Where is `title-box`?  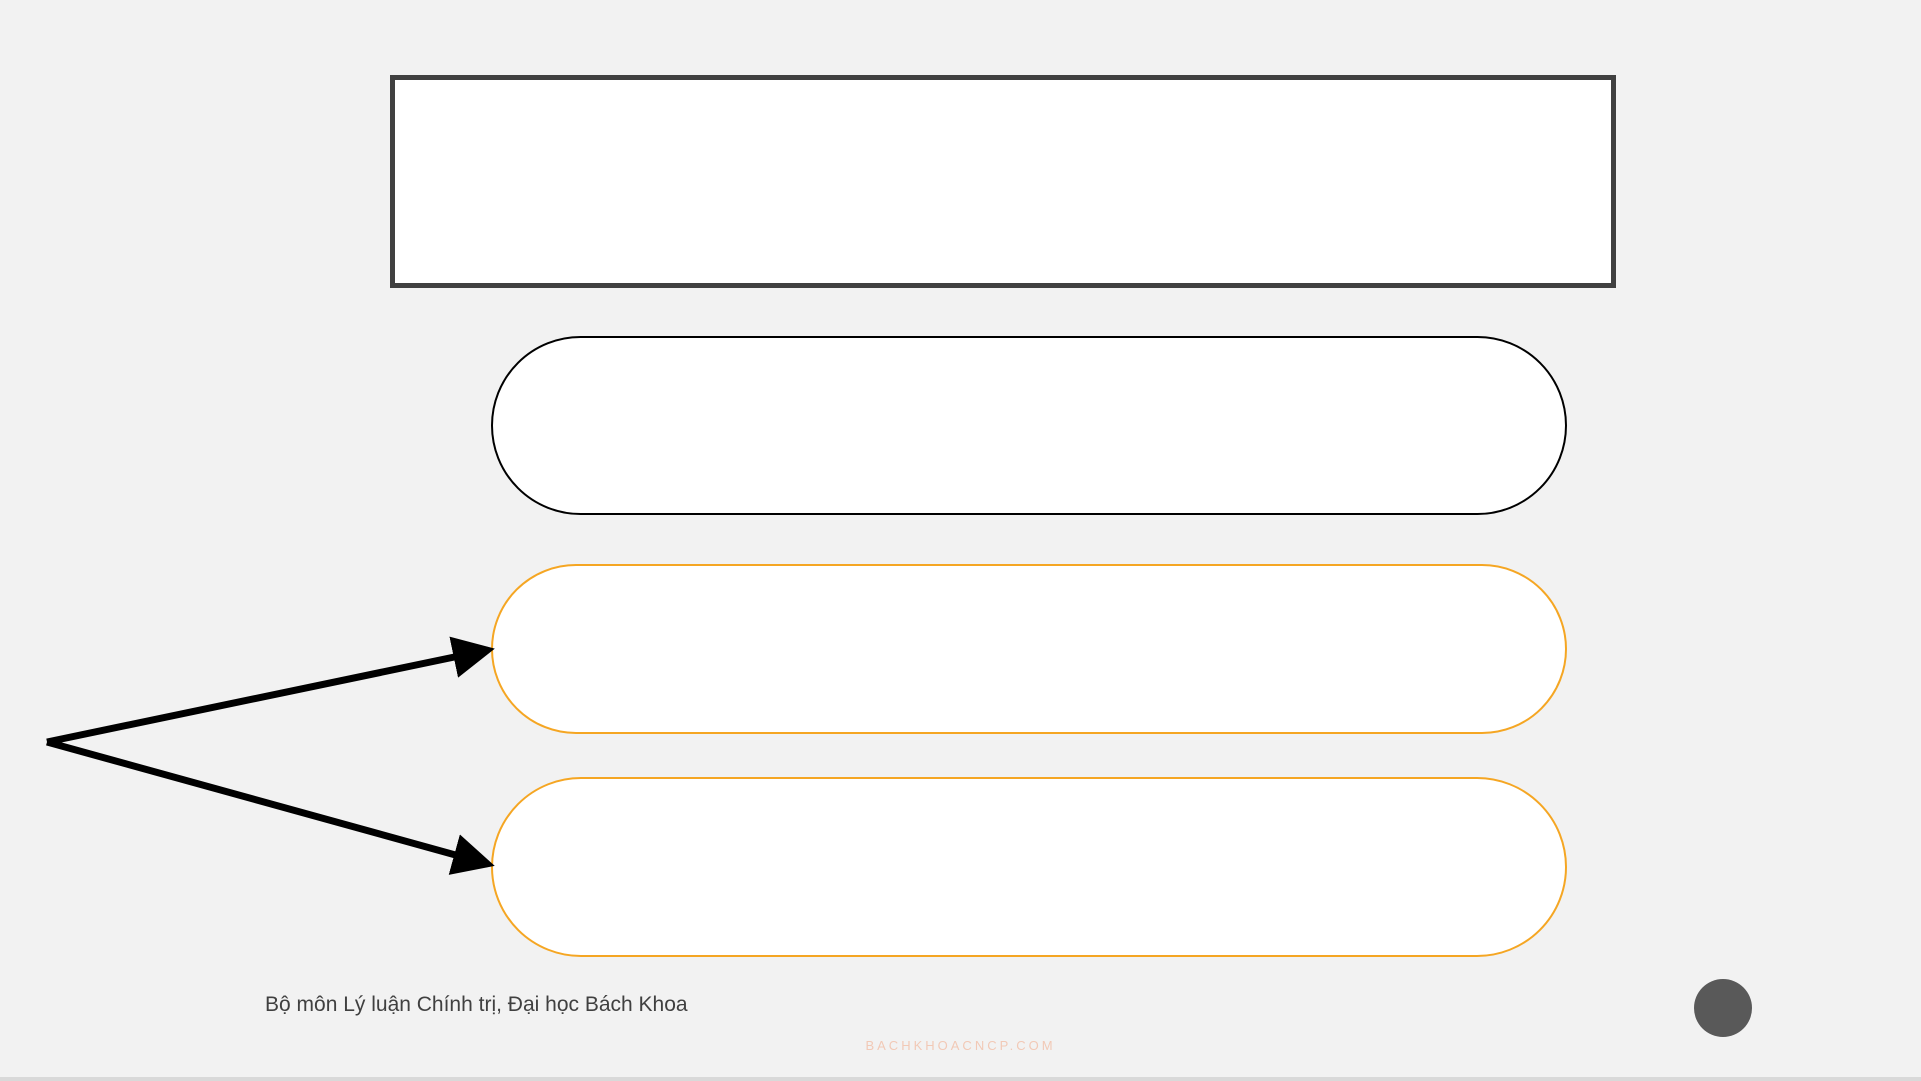 title-box is located at coordinates (1003, 181).